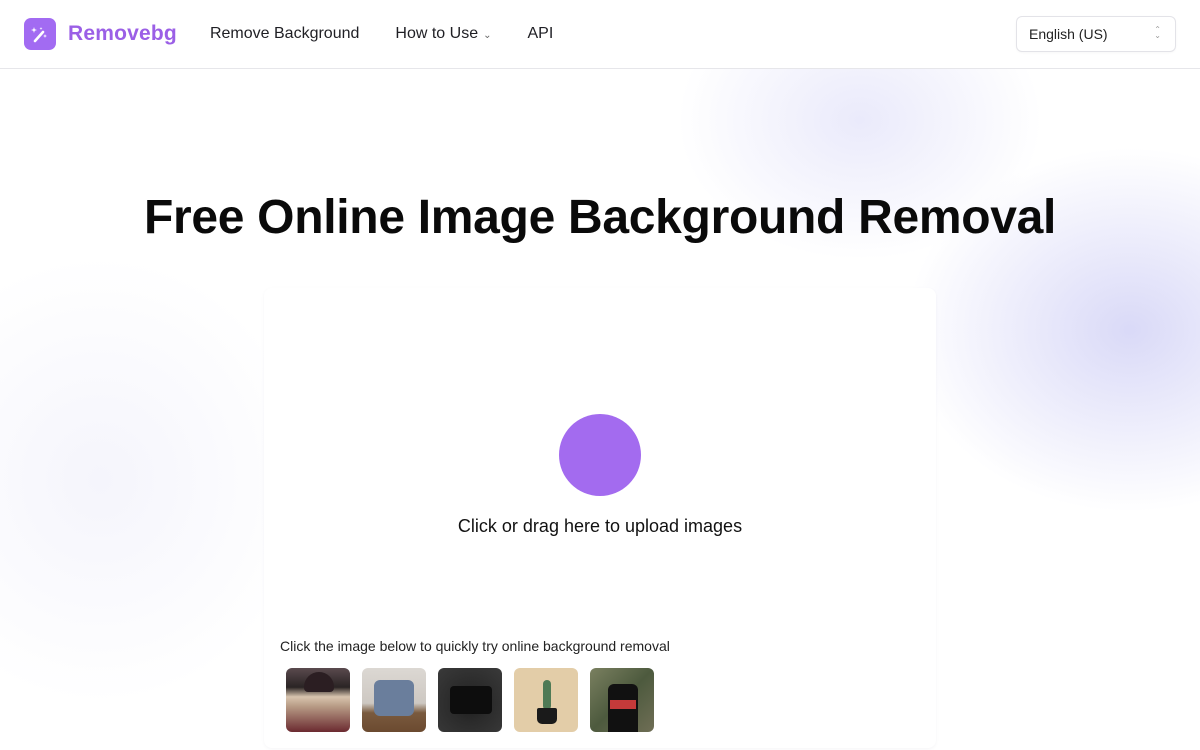  Describe the element at coordinates (470, 700) in the screenshot. I see `sample-image-camera` at that location.